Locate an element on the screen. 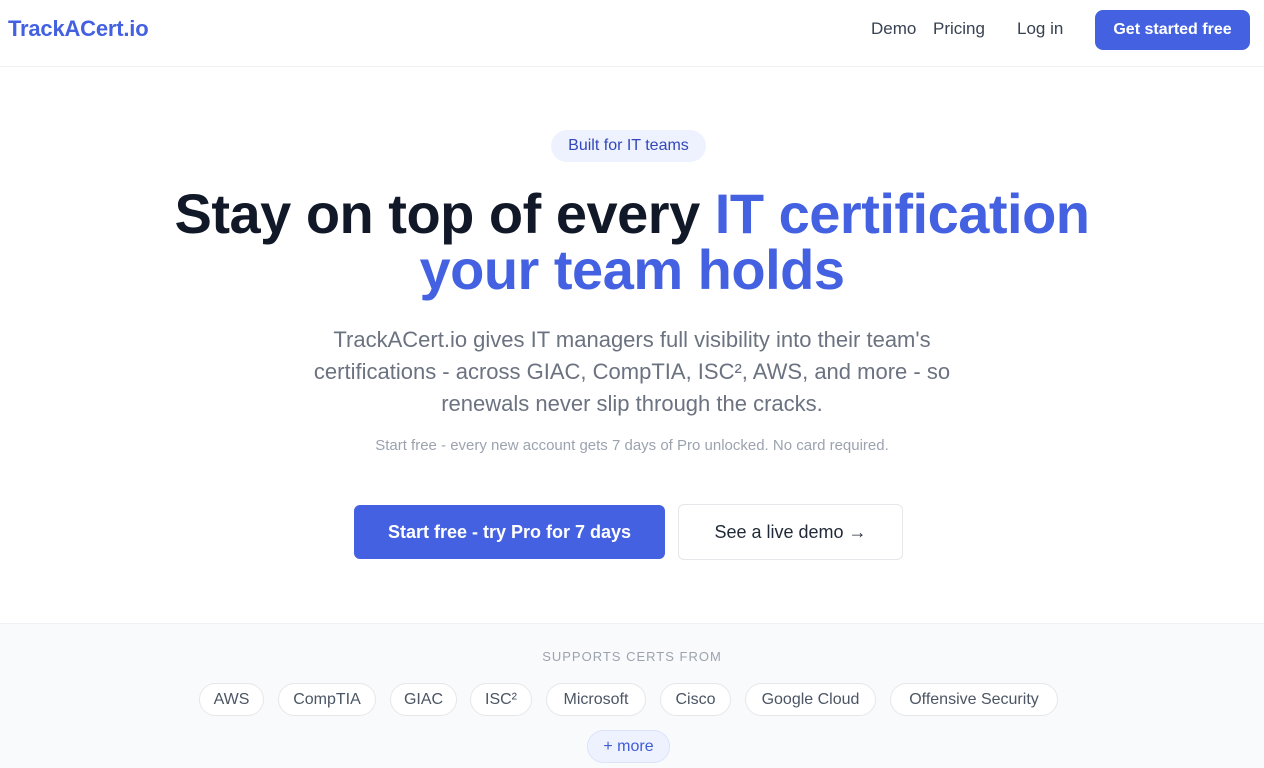 The image size is (1264, 768). cert-chip-cisco: Cisco is located at coordinates (695, 699).